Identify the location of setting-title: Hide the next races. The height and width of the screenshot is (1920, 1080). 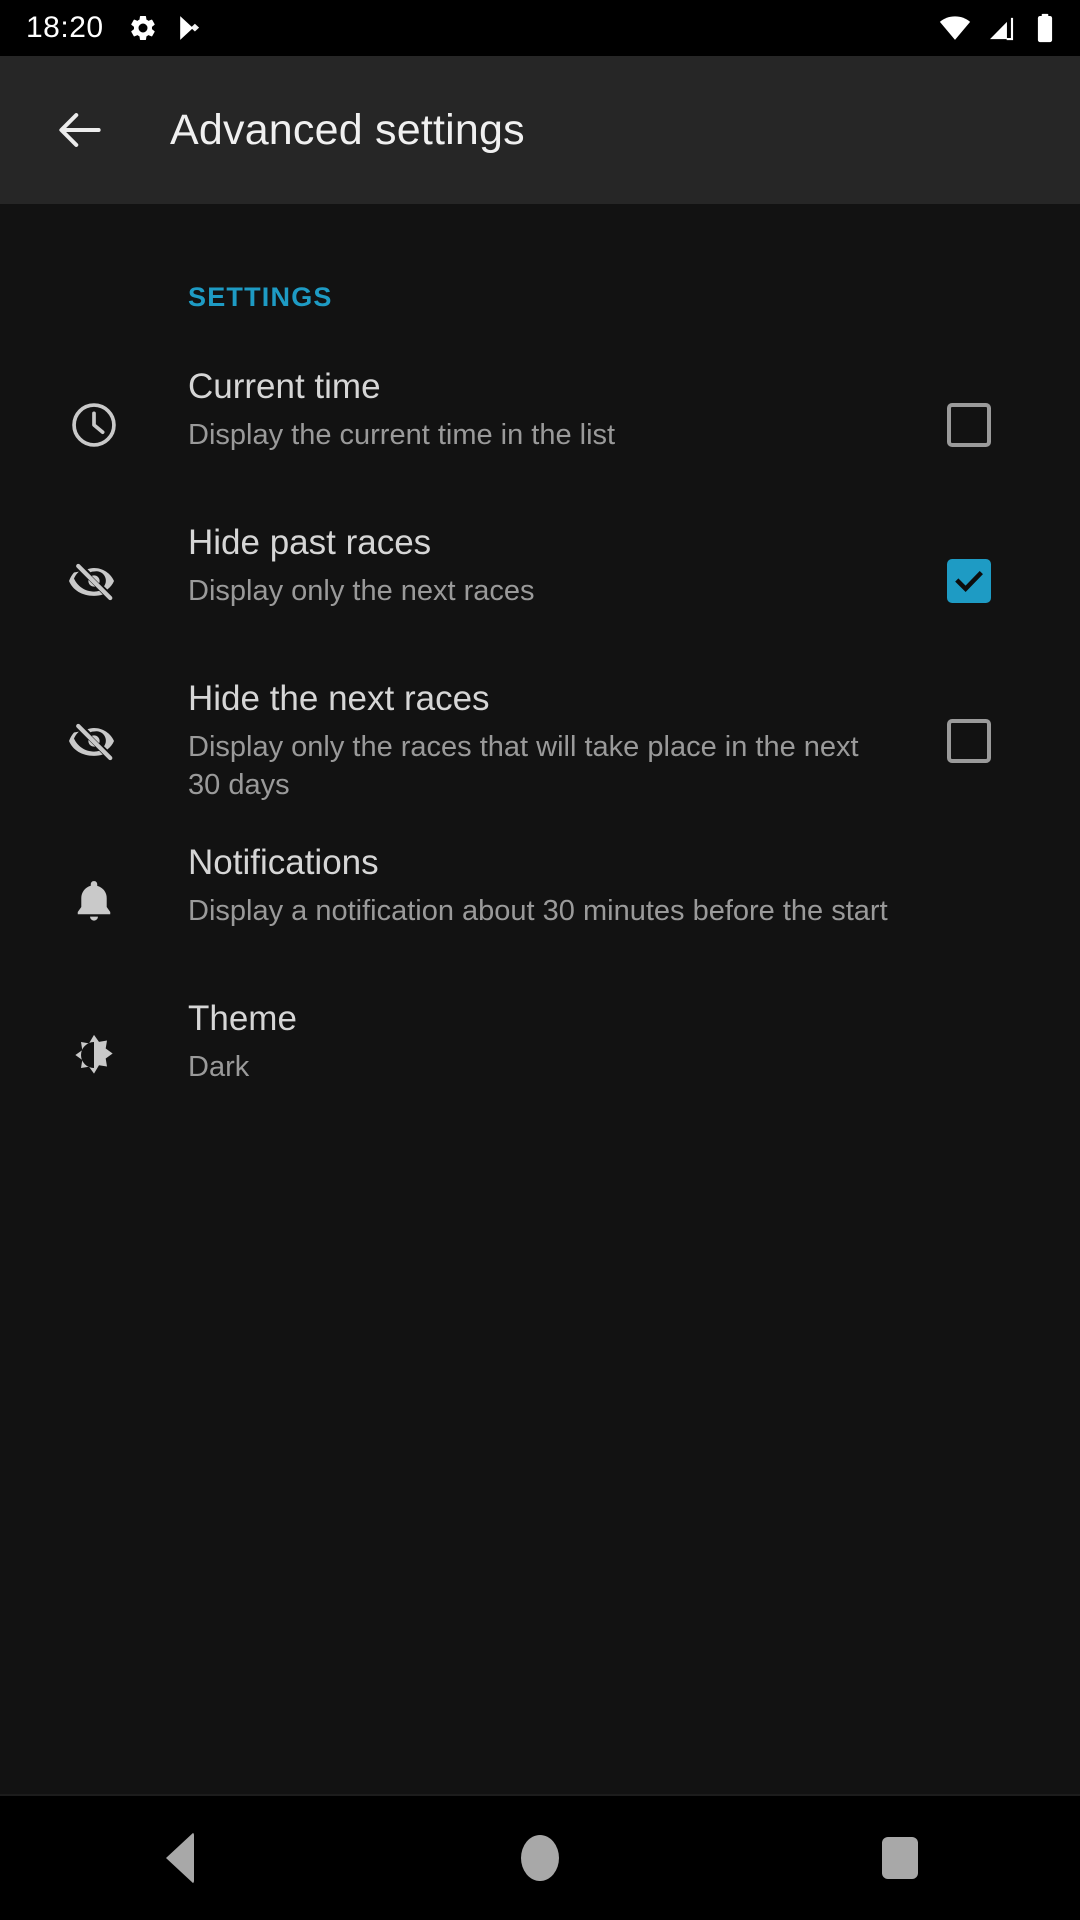
(339, 698).